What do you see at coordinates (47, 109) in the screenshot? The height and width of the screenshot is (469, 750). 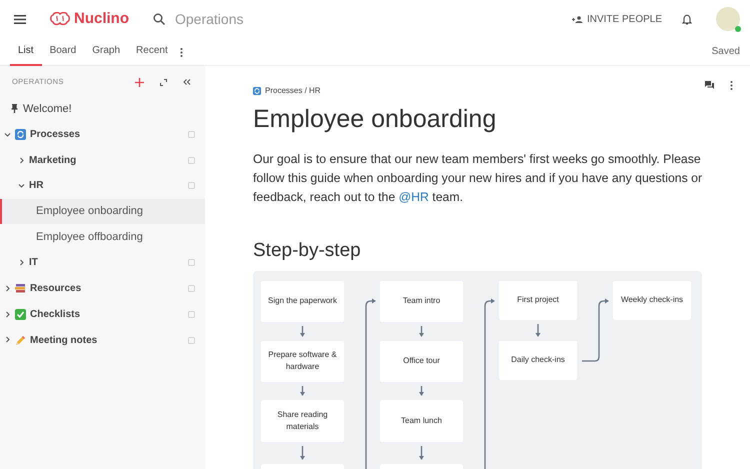 I see `page-link: Welcome!` at bounding box center [47, 109].